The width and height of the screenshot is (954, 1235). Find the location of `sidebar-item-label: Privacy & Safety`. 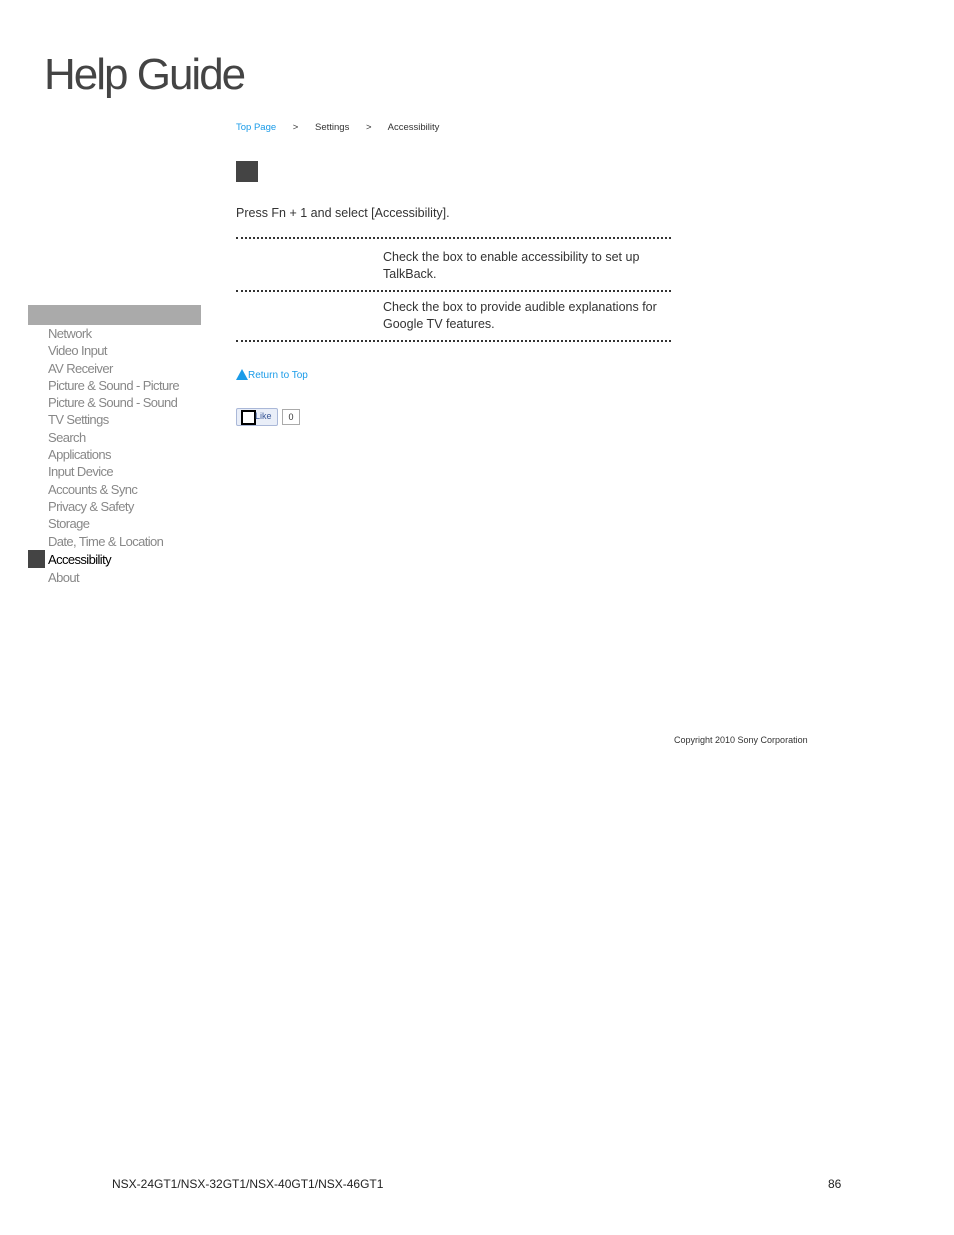

sidebar-item-label: Privacy & Safety is located at coordinates (91, 506).